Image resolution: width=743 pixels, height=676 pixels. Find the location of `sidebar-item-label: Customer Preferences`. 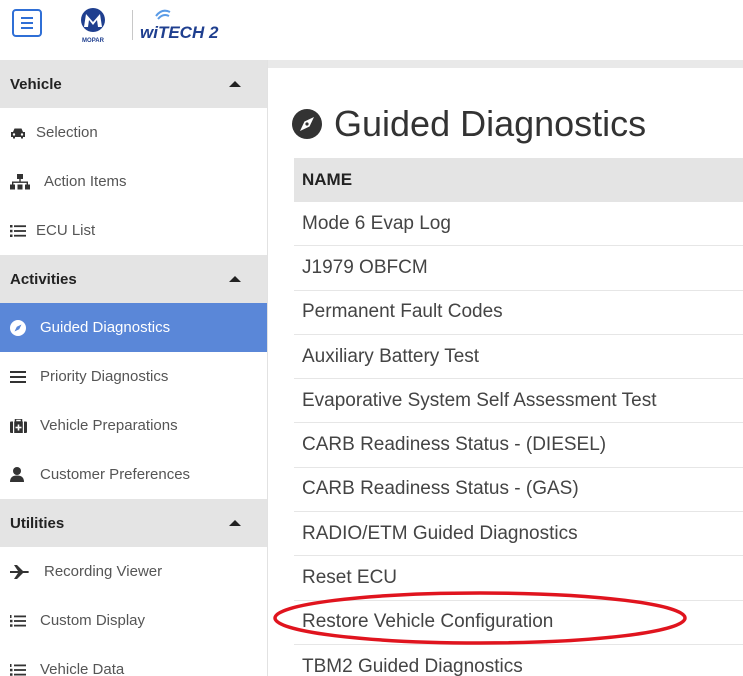

sidebar-item-label: Customer Preferences is located at coordinates (115, 474).